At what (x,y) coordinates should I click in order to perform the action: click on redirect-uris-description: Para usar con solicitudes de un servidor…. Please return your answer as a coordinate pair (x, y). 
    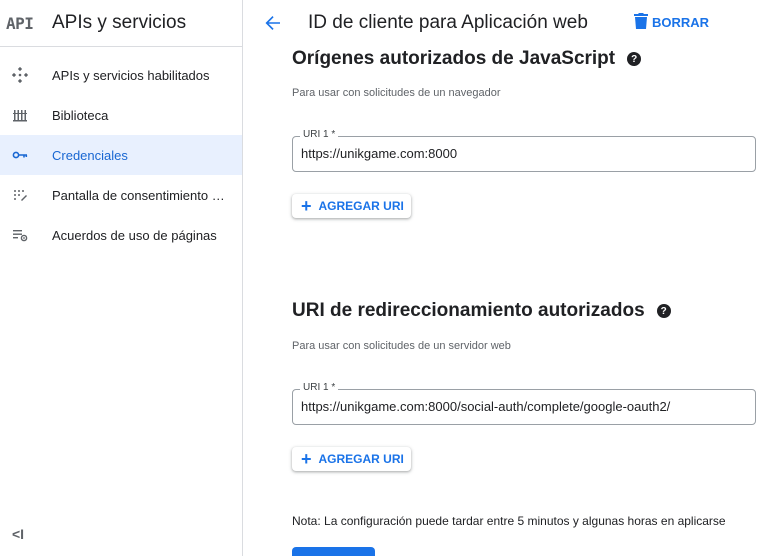
    Looking at the image, I should click on (401, 346).